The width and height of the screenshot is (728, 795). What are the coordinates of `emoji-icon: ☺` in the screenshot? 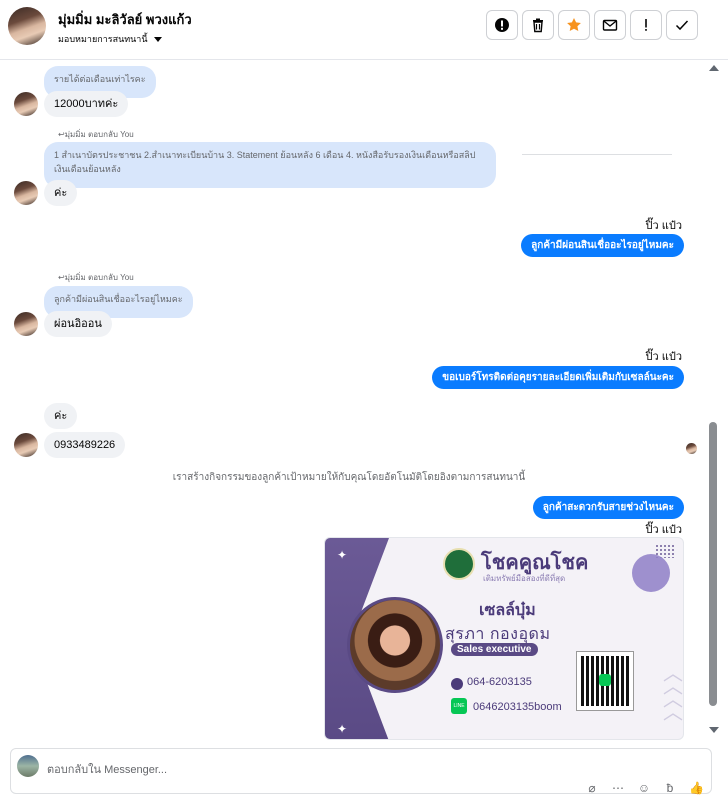 It's located at (644, 788).